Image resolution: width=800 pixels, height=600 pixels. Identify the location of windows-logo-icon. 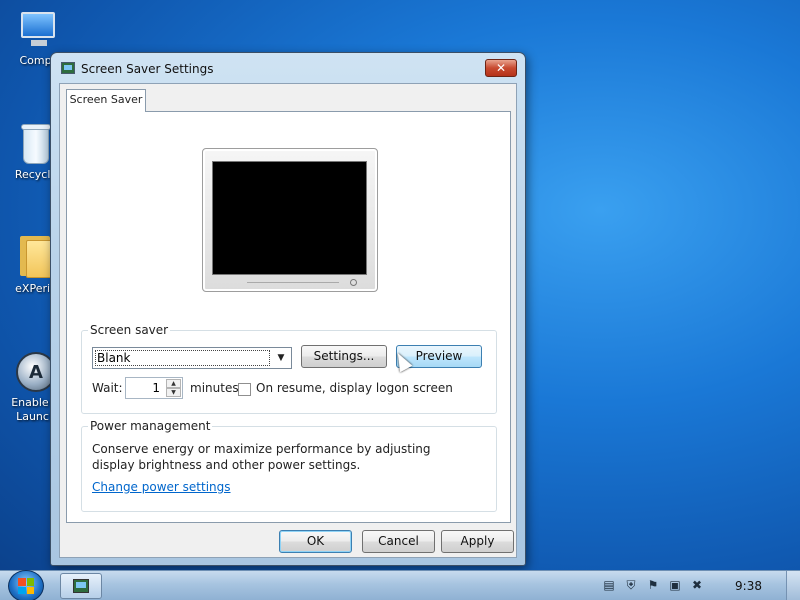
(26, 586).